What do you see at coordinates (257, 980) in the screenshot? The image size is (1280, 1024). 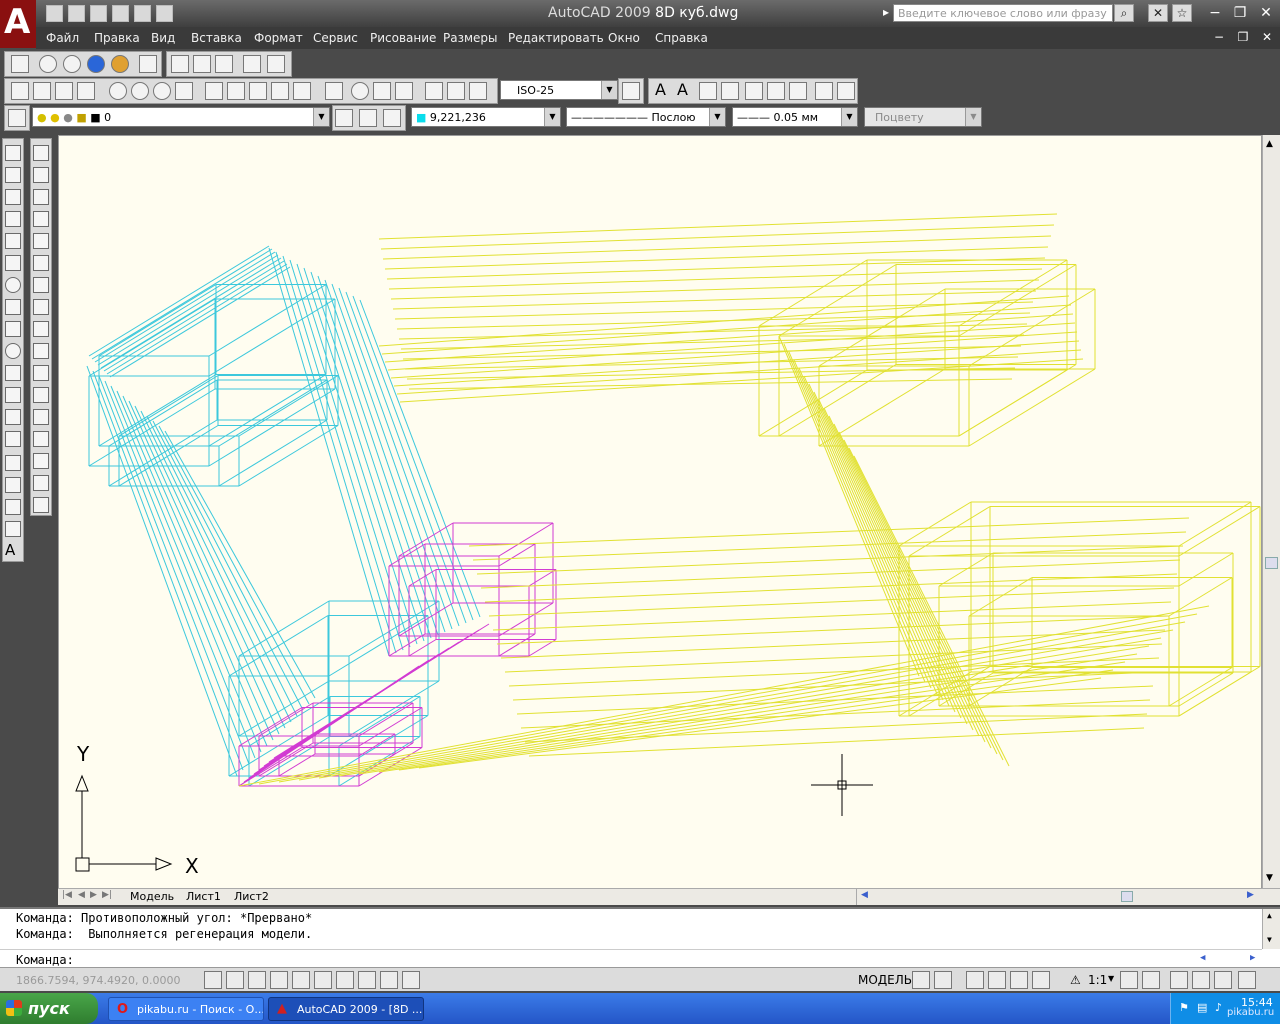 I see `ortho-mode-icon` at bounding box center [257, 980].